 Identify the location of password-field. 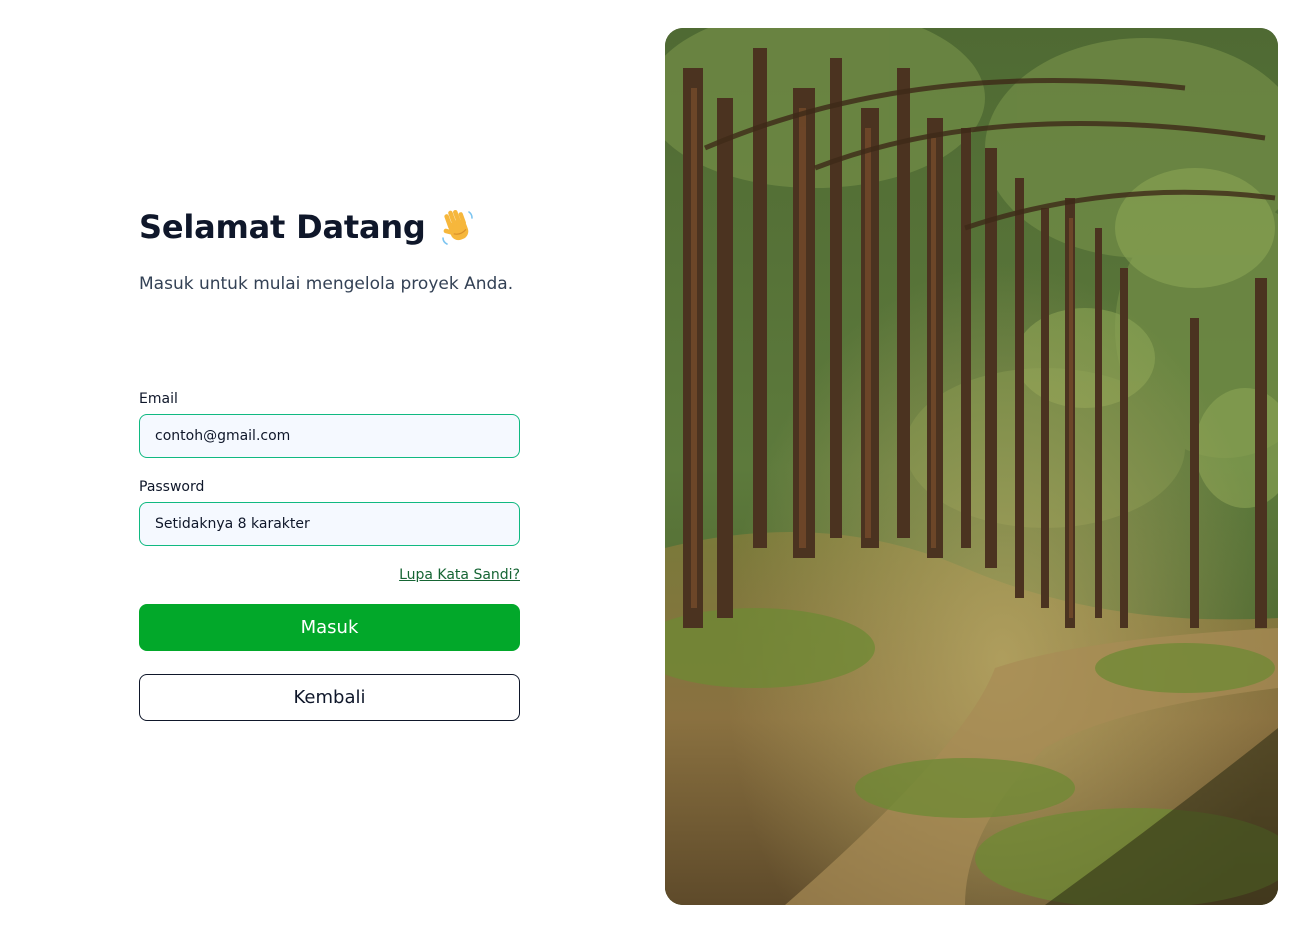
(329, 524).